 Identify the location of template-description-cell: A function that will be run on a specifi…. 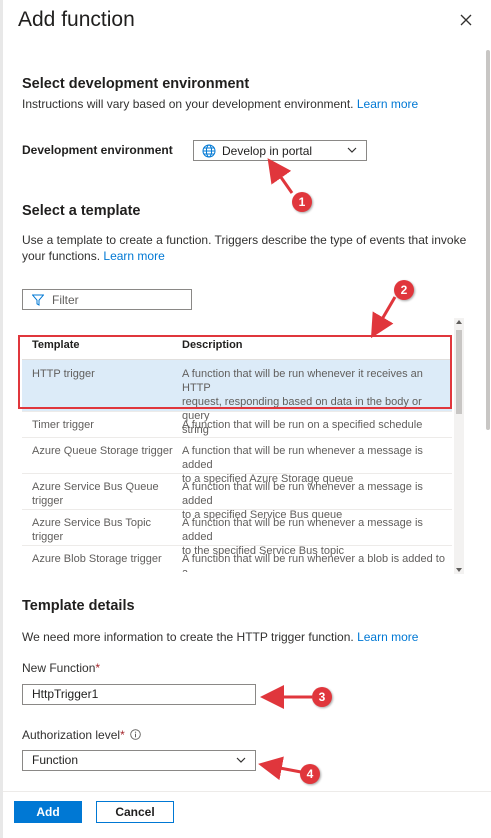
(317, 427).